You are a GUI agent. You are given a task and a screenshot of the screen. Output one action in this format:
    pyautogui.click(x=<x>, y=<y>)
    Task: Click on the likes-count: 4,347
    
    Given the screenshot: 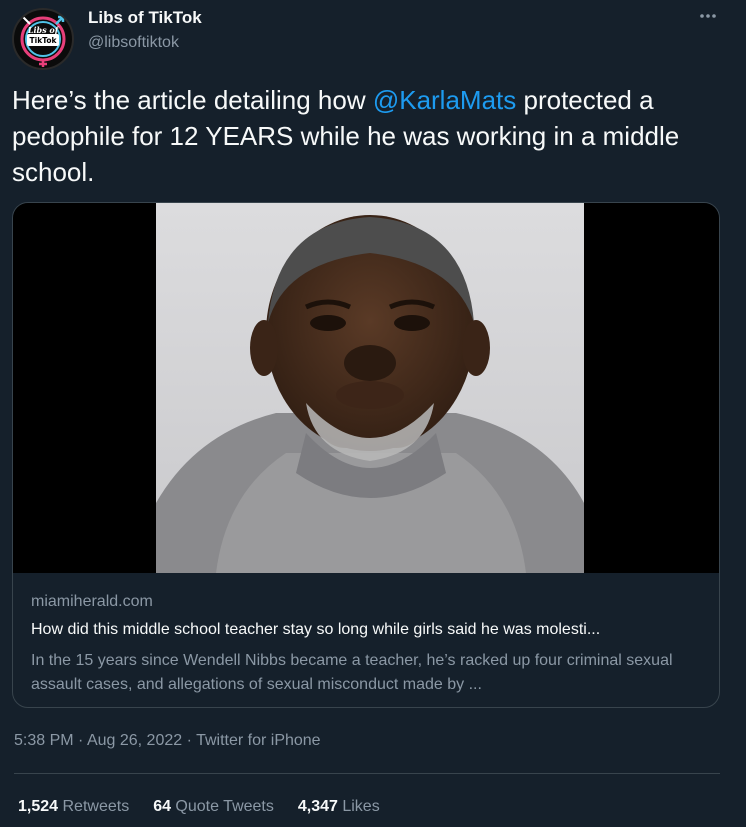 What is the action you would take?
    pyautogui.click(x=317, y=806)
    